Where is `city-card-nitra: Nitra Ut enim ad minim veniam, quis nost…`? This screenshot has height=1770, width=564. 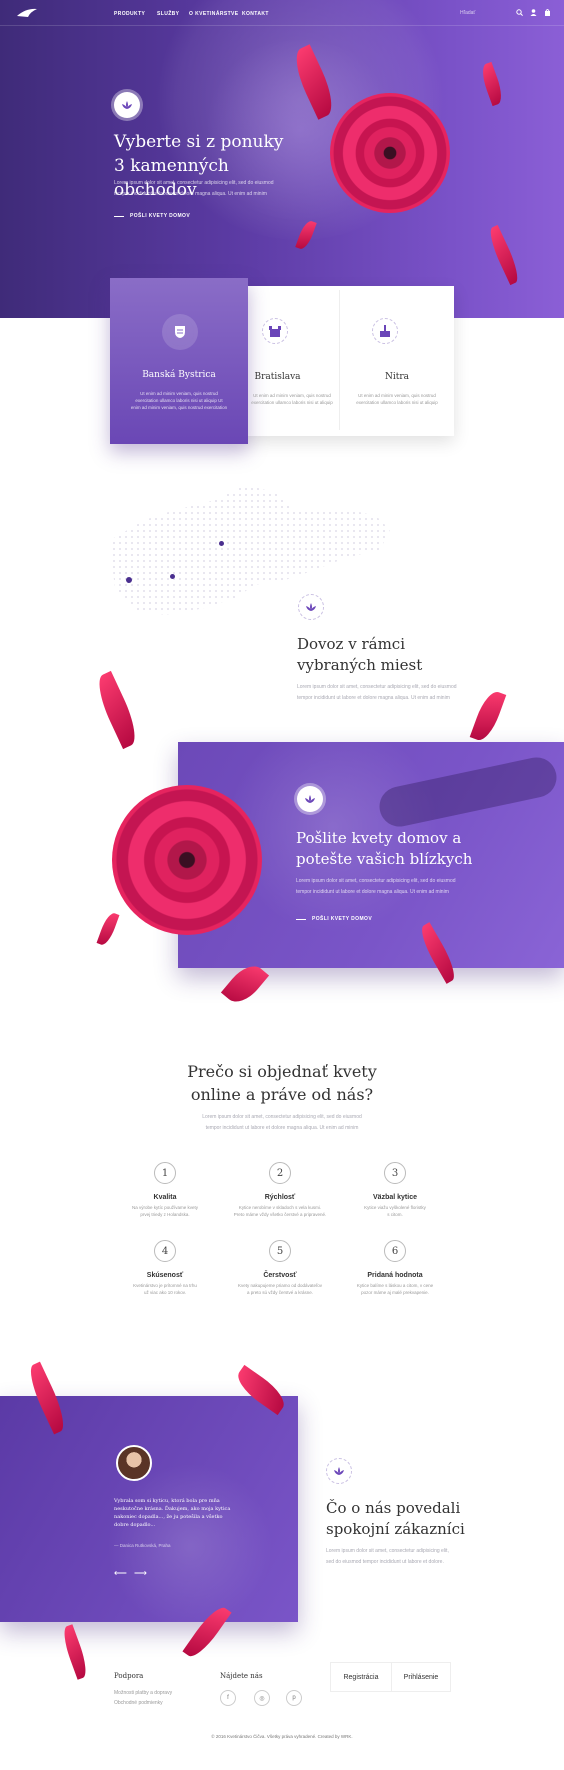
city-card-nitra: Nitra Ut enim ad minim veniam, quis nost… is located at coordinates (397, 361).